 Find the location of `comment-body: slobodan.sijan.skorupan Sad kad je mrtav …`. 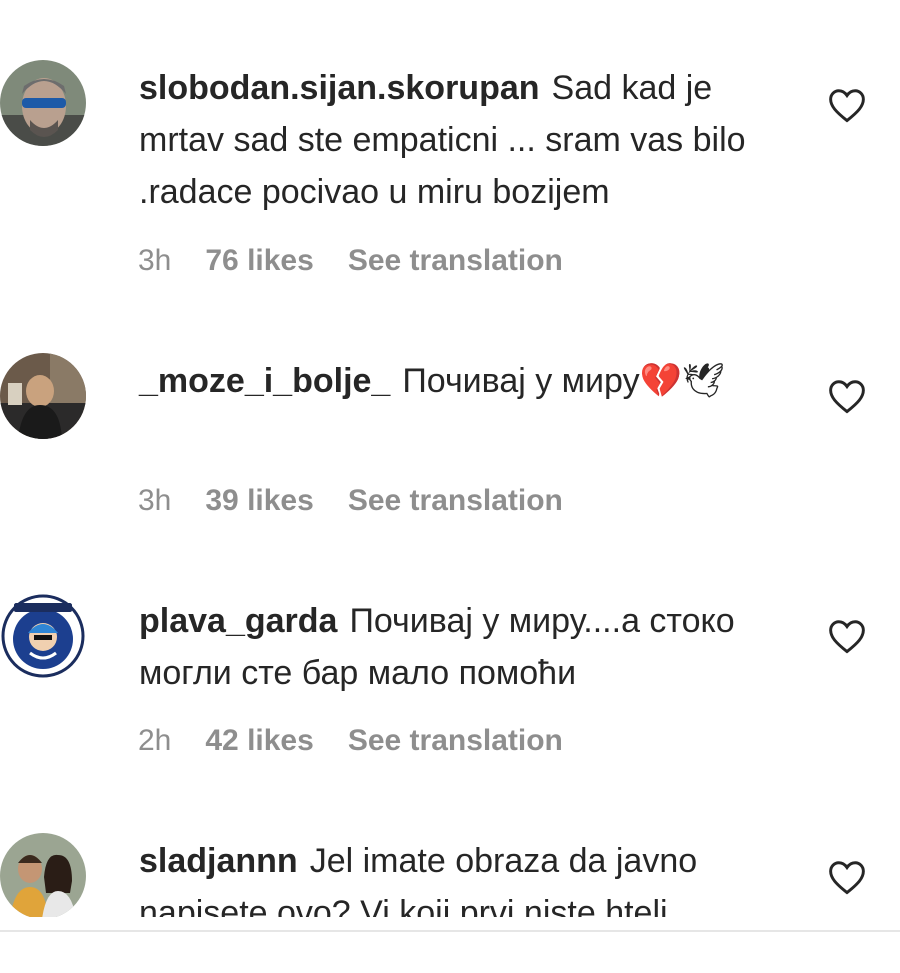

comment-body: slobodan.sijan.skorupan Sad kad je mrtav … is located at coordinates (464, 140).